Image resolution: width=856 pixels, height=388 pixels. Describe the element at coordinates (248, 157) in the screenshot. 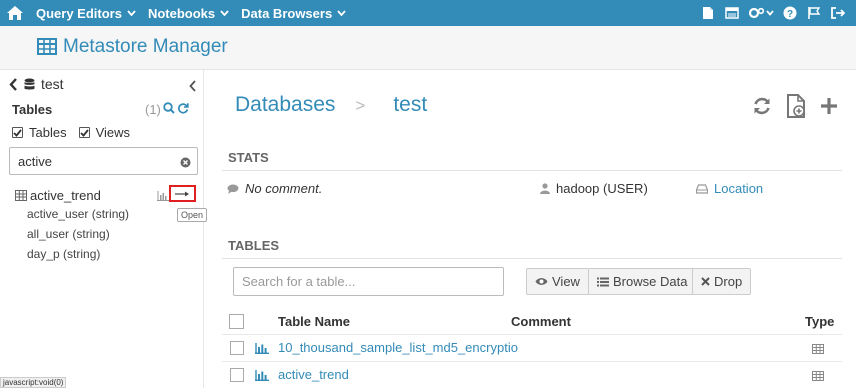

I see `stats-header: STATS` at that location.